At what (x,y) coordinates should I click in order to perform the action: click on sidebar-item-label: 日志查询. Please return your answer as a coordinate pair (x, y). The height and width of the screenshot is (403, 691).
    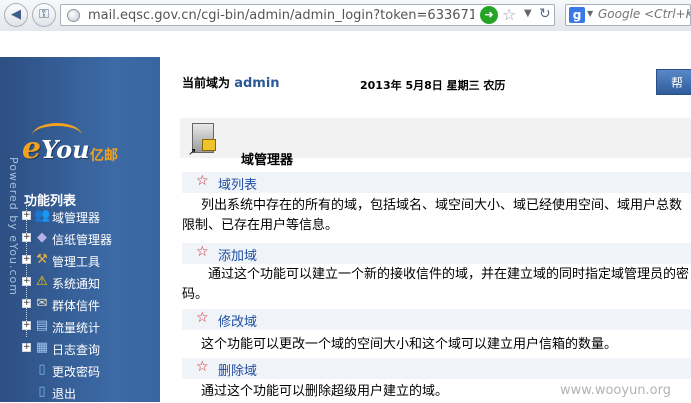
    Looking at the image, I should click on (76, 349).